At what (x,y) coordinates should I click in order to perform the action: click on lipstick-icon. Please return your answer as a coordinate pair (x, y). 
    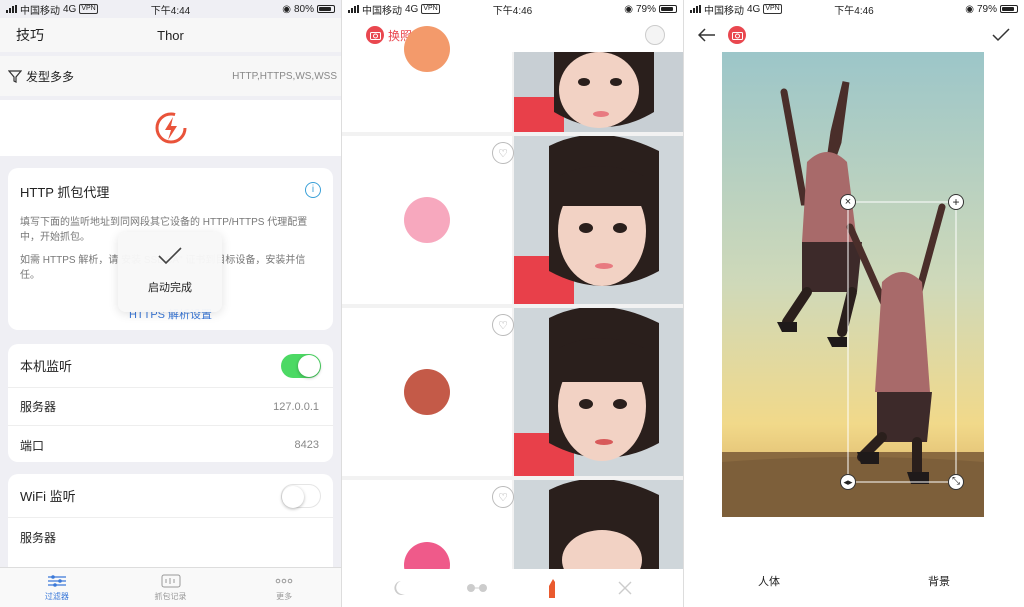
    Looking at the image, I should click on (552, 588).